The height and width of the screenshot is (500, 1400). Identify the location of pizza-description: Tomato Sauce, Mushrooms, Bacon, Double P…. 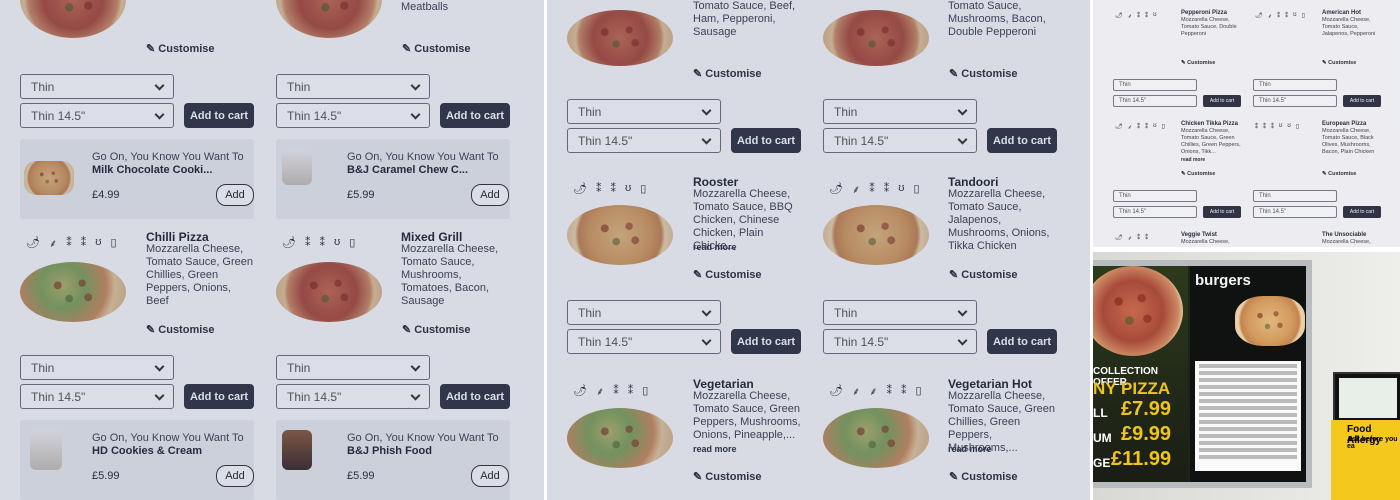
(997, 19).